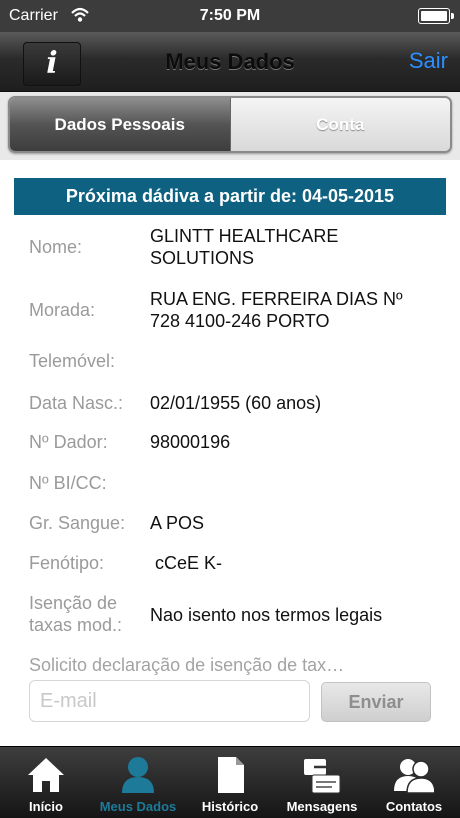  I want to click on field-value: RUA ENG. FERREIRA DIAS Nº, so click(276, 299).